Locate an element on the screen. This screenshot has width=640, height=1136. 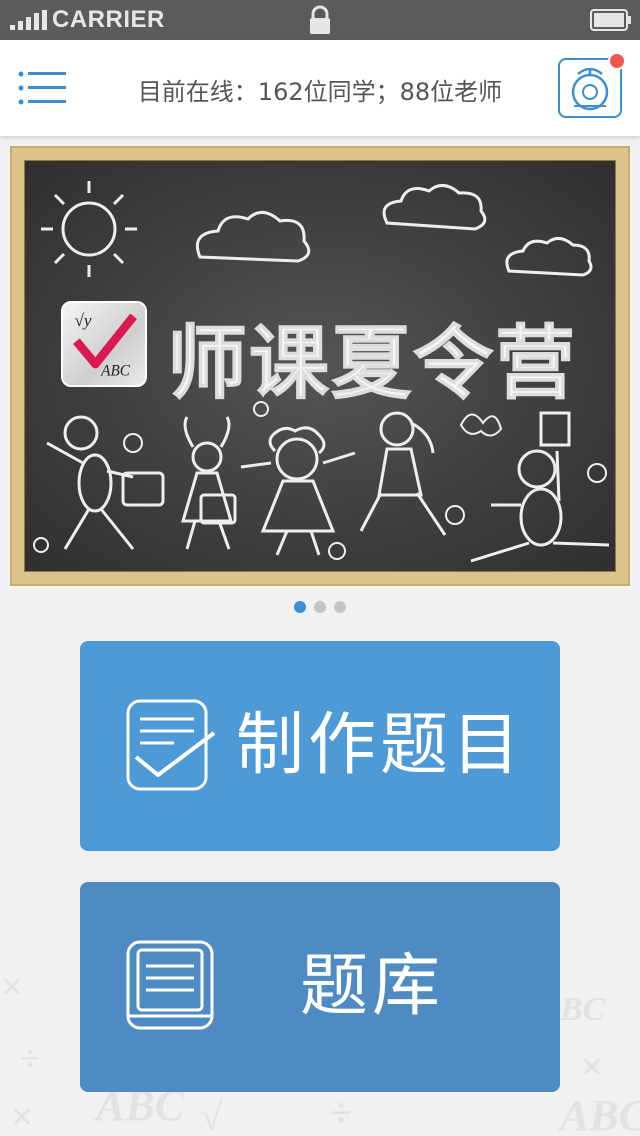
svg-text: ABC is located at coordinates (598, 1113).